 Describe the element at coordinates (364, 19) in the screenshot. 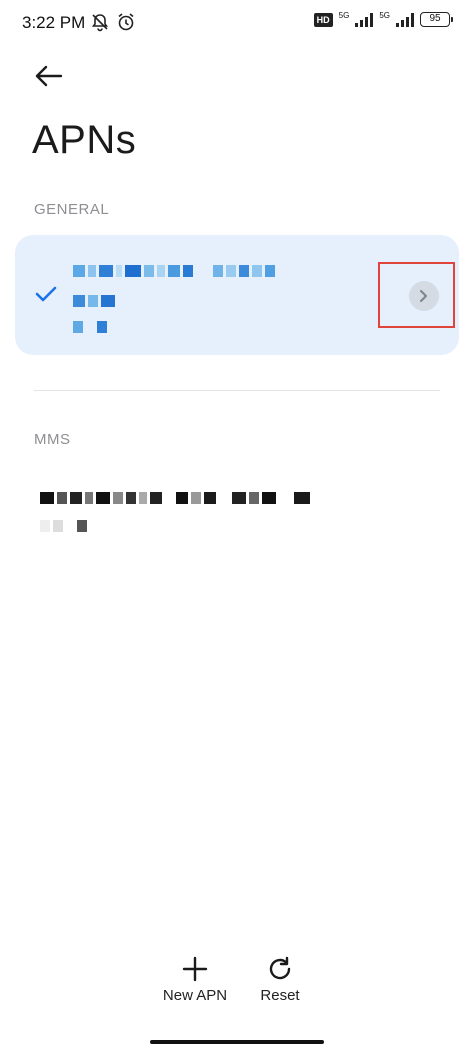

I see `signal-strength-icon` at that location.